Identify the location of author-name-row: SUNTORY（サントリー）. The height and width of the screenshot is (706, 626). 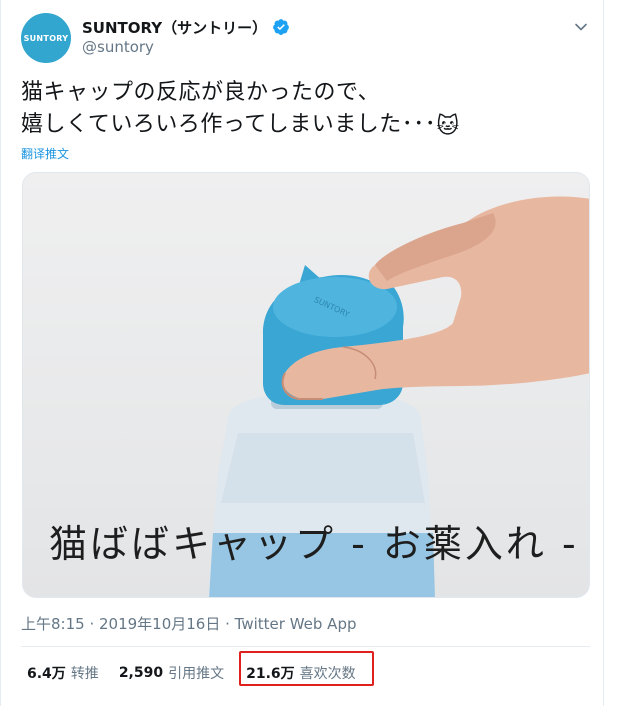
(186, 27).